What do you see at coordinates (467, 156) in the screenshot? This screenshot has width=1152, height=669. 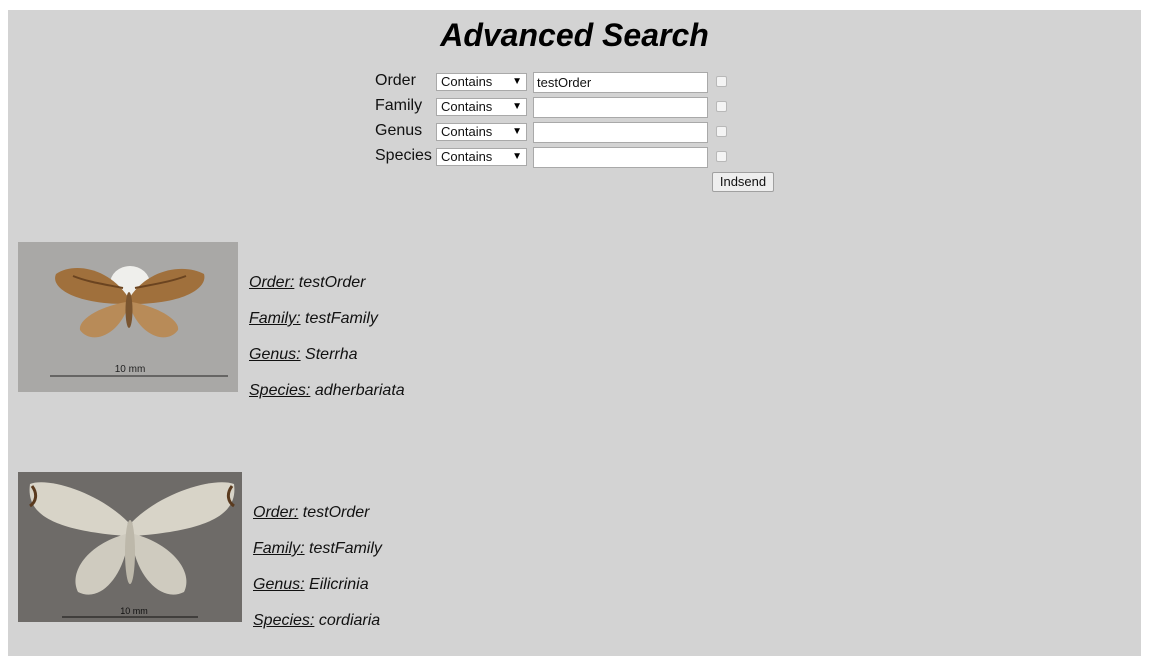 I see `species-operator-value: Contains` at bounding box center [467, 156].